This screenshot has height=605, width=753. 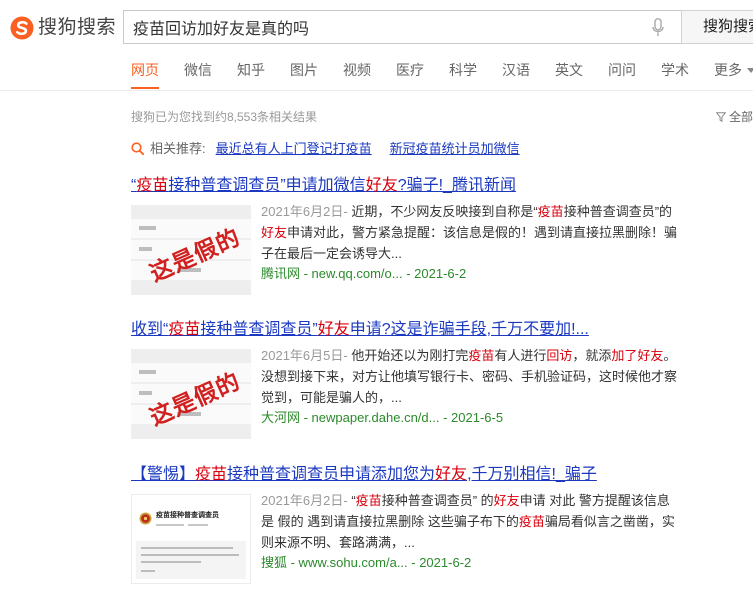 What do you see at coordinates (717, 27) in the screenshot?
I see `search-button: 搜狗搜索` at bounding box center [717, 27].